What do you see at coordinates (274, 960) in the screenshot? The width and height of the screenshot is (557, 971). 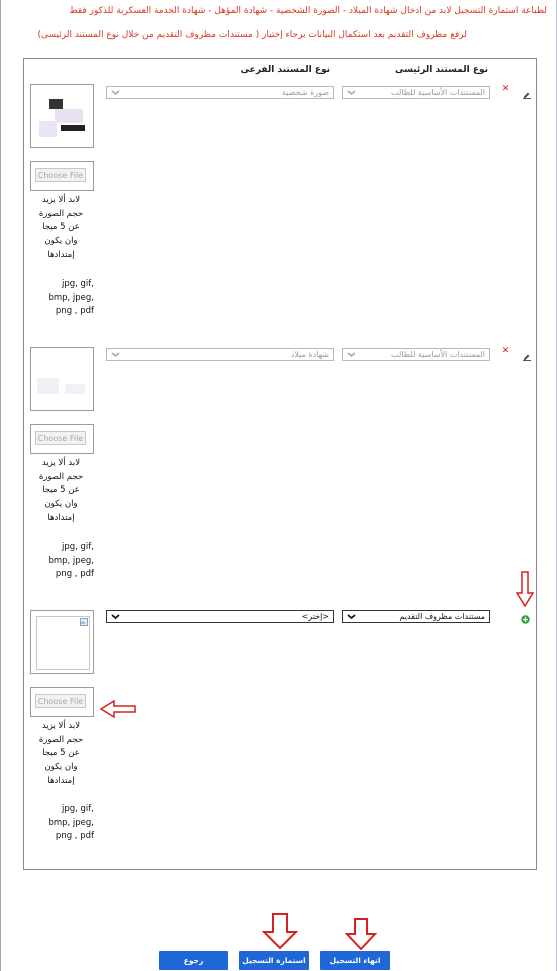 I see `registration-form-button: استمارة التسجيل` at bounding box center [274, 960].